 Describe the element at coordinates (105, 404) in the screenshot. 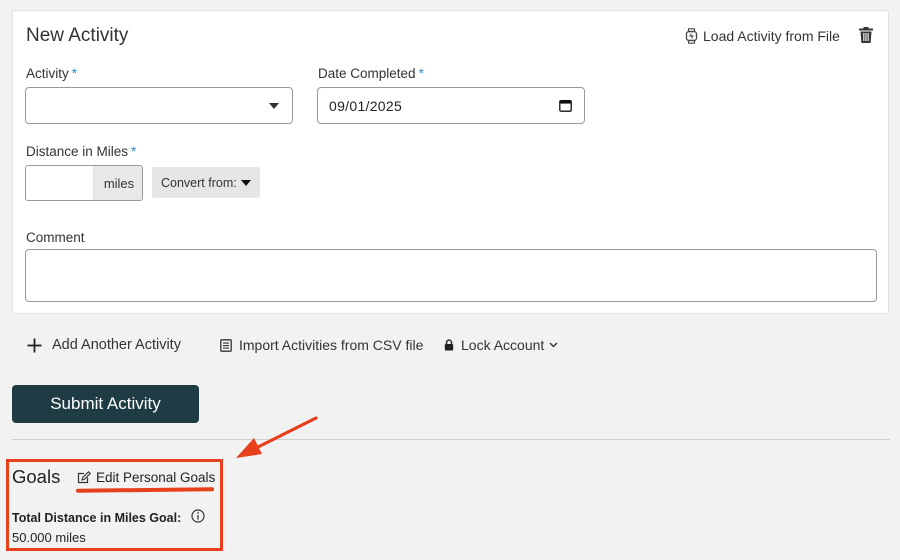

I see `submit-activity-button: Submit Activity` at that location.